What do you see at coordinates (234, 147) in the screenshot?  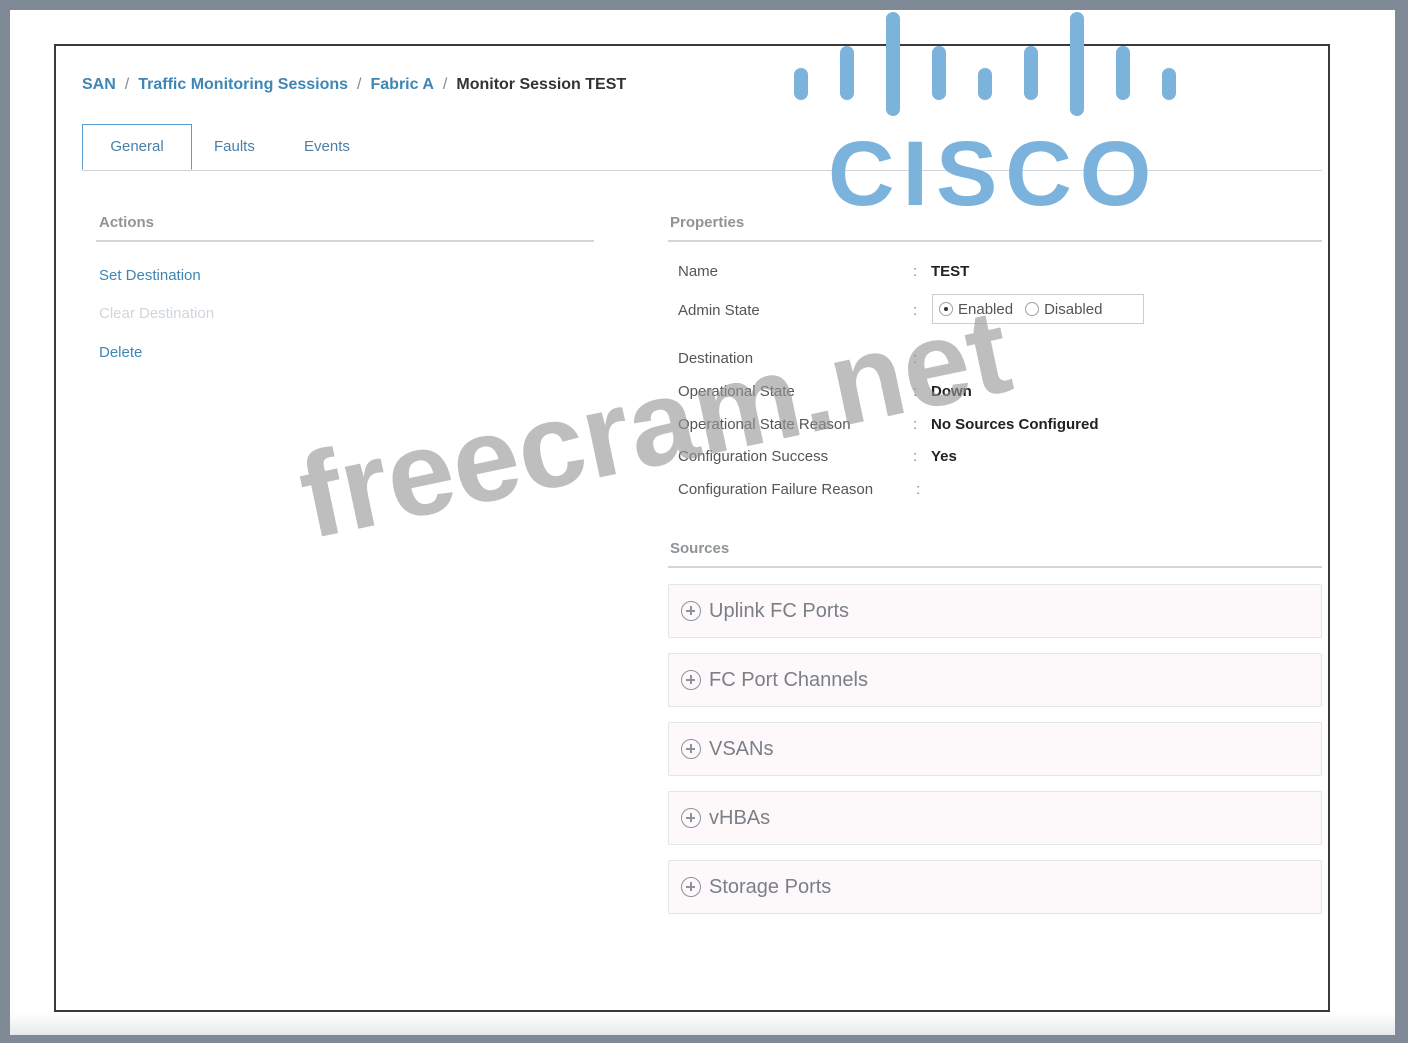 I see `tab-faults: Faults` at bounding box center [234, 147].